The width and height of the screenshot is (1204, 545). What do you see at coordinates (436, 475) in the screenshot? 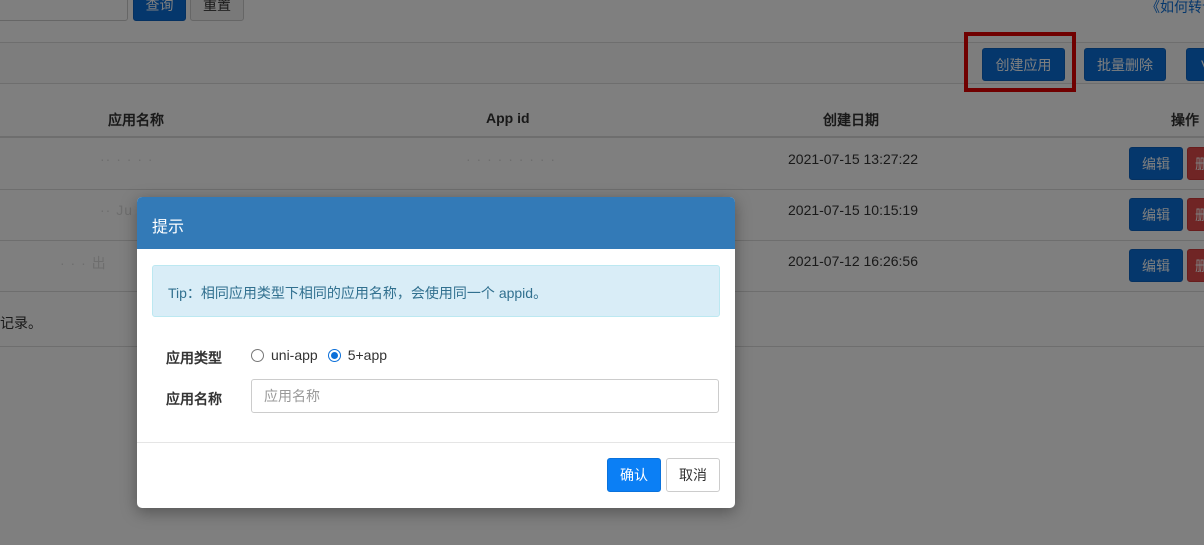
I see `dialog-footer: 确认 取消` at bounding box center [436, 475].